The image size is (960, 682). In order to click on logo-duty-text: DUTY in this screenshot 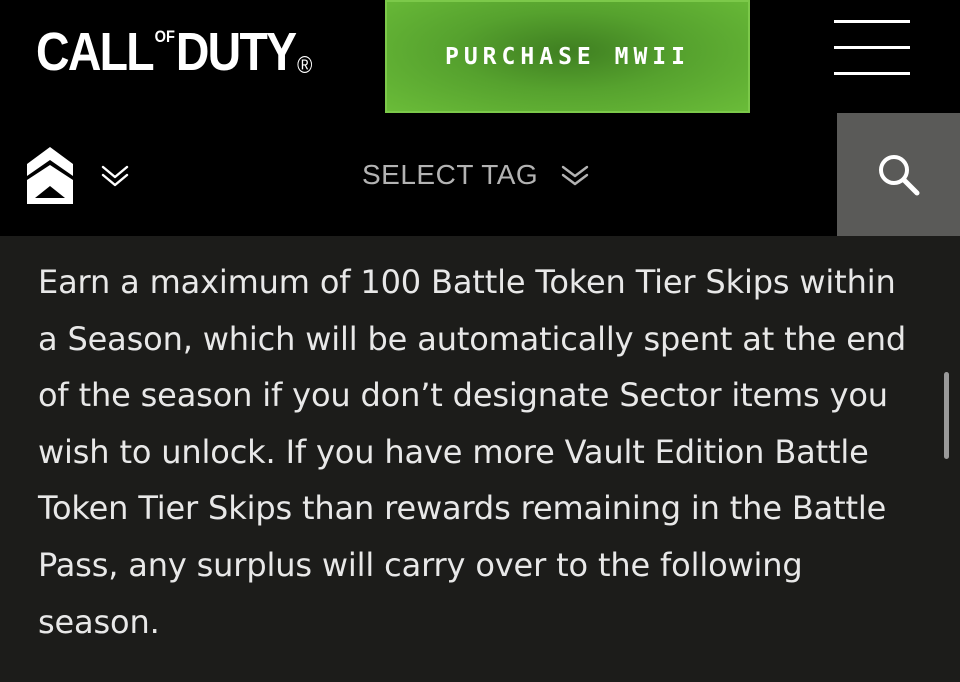, I will do `click(236, 52)`.